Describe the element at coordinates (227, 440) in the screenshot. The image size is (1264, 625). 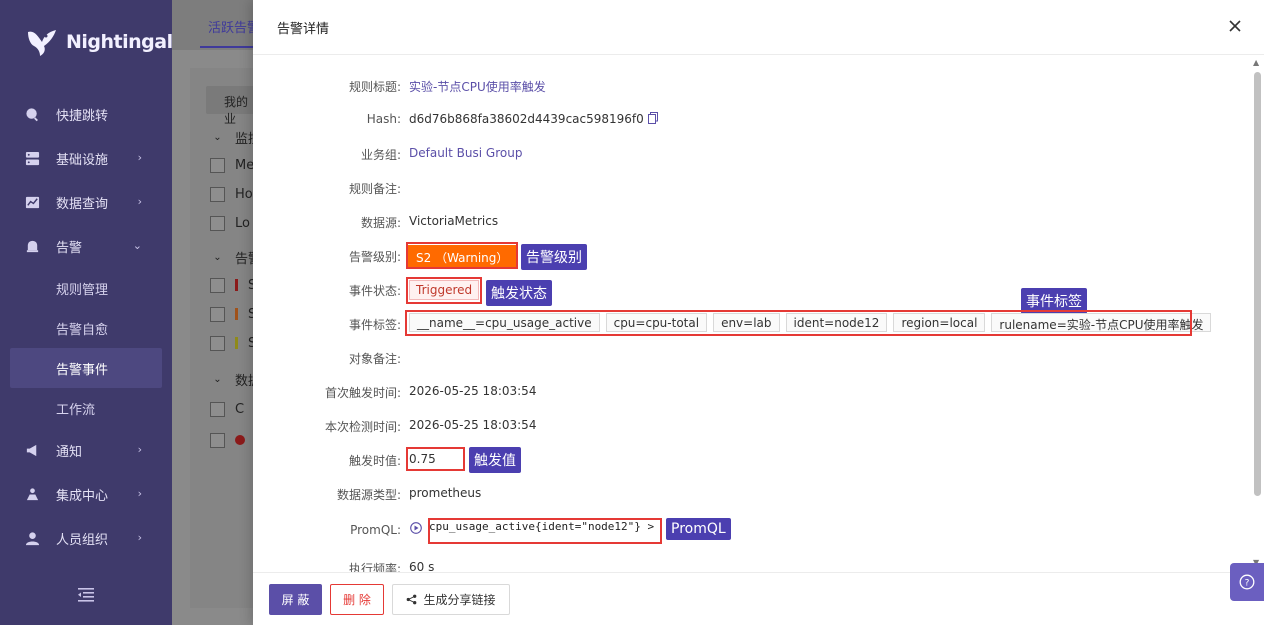
I see `background-row` at that location.